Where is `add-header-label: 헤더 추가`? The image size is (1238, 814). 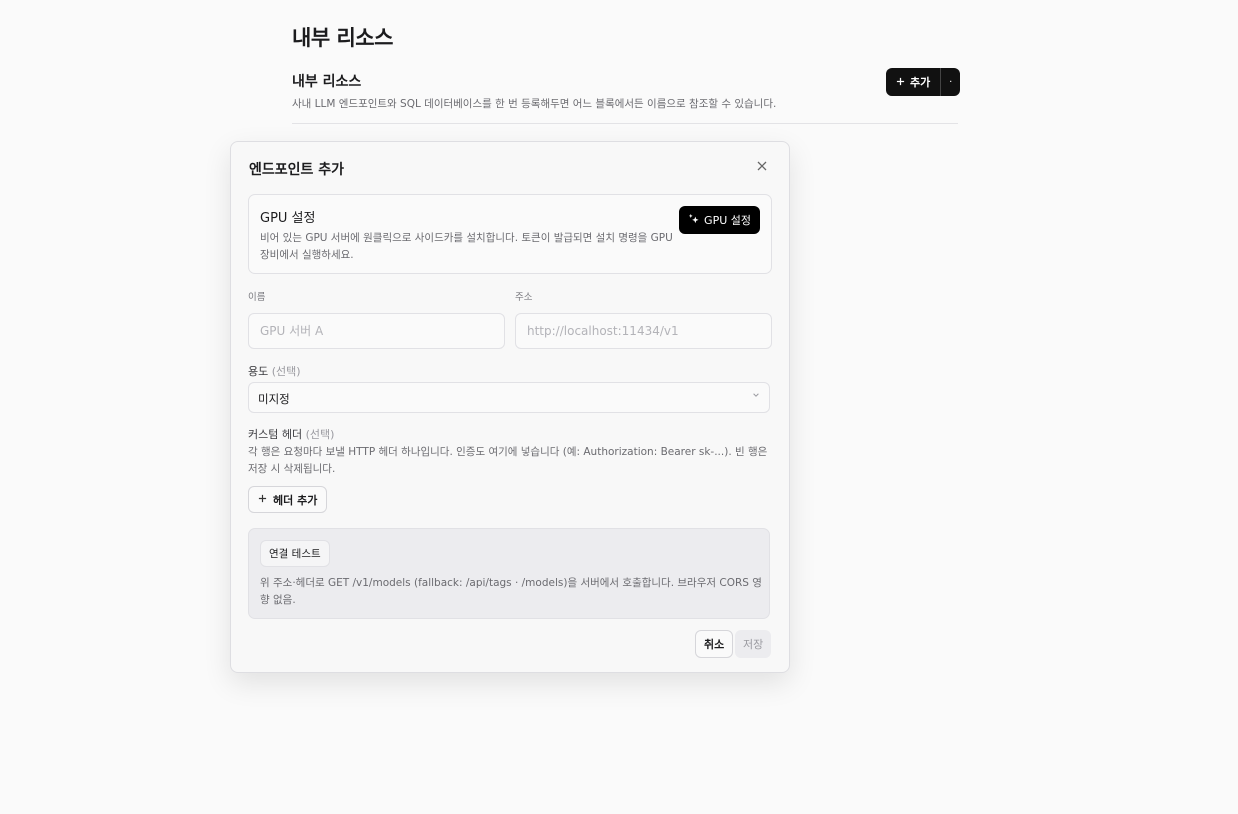
add-header-label: 헤더 추가 is located at coordinates (295, 500).